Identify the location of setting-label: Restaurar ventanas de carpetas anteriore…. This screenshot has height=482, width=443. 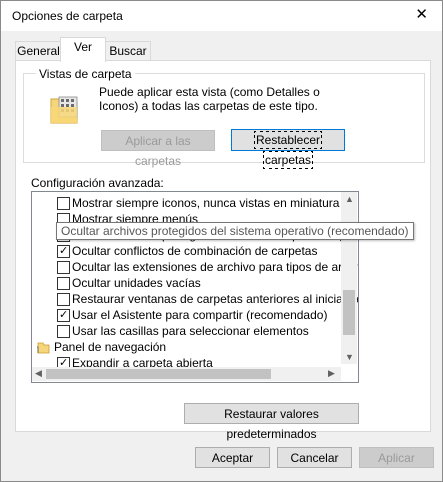
(215, 299).